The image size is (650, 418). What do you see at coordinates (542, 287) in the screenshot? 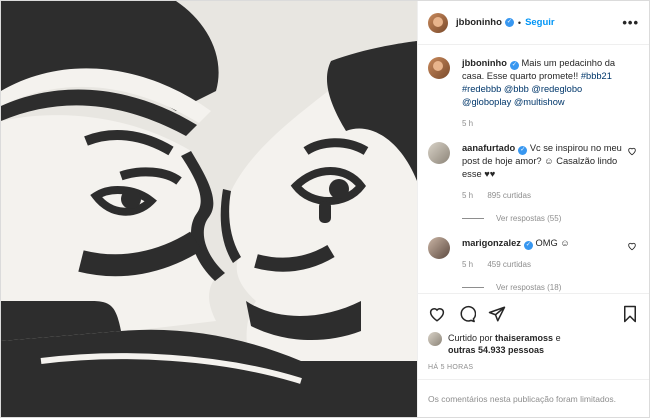
I see `view-replies-button: Ver respostas (18)` at bounding box center [542, 287].